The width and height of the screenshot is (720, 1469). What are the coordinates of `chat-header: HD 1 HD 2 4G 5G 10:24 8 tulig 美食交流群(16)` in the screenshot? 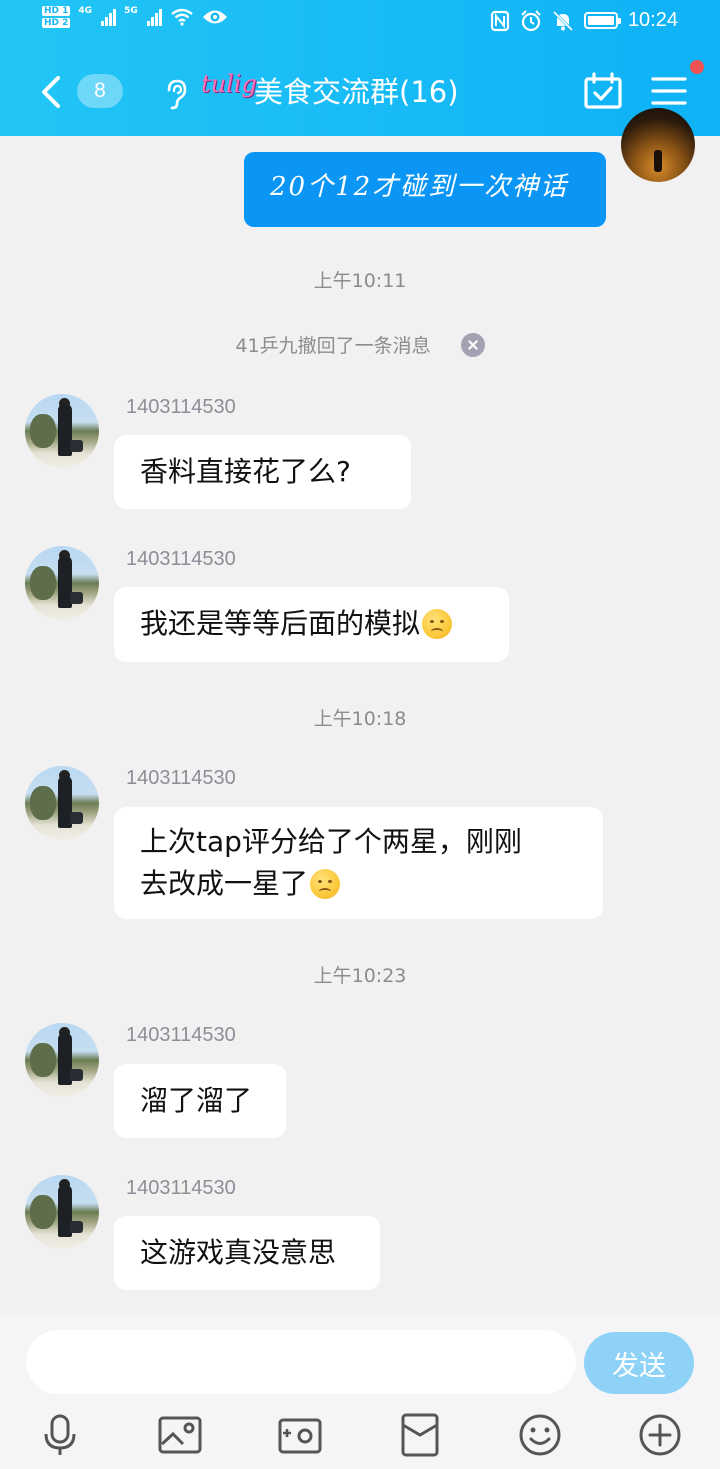 It's located at (360, 68).